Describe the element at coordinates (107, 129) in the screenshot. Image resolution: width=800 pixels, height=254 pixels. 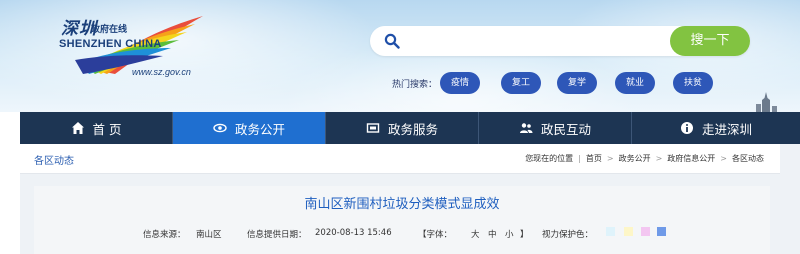
I see `nav-item-label: 首 页` at that location.